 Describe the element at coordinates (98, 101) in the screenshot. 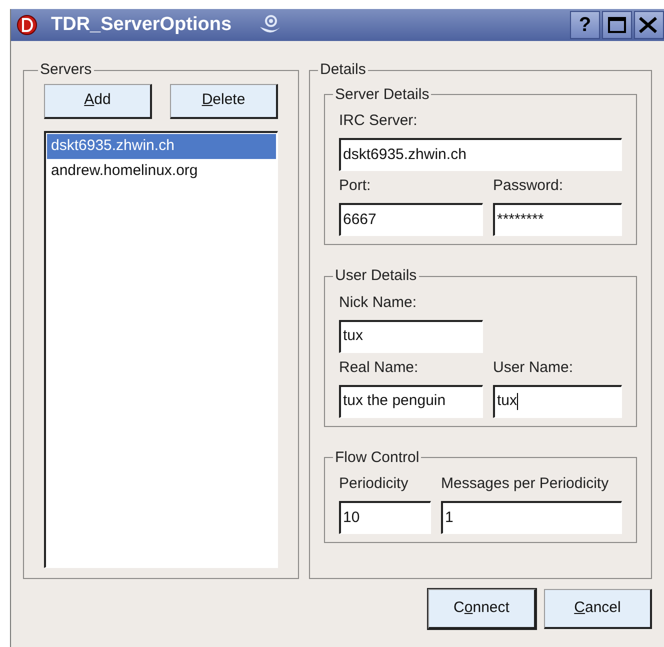

I see `add-button: Add` at that location.